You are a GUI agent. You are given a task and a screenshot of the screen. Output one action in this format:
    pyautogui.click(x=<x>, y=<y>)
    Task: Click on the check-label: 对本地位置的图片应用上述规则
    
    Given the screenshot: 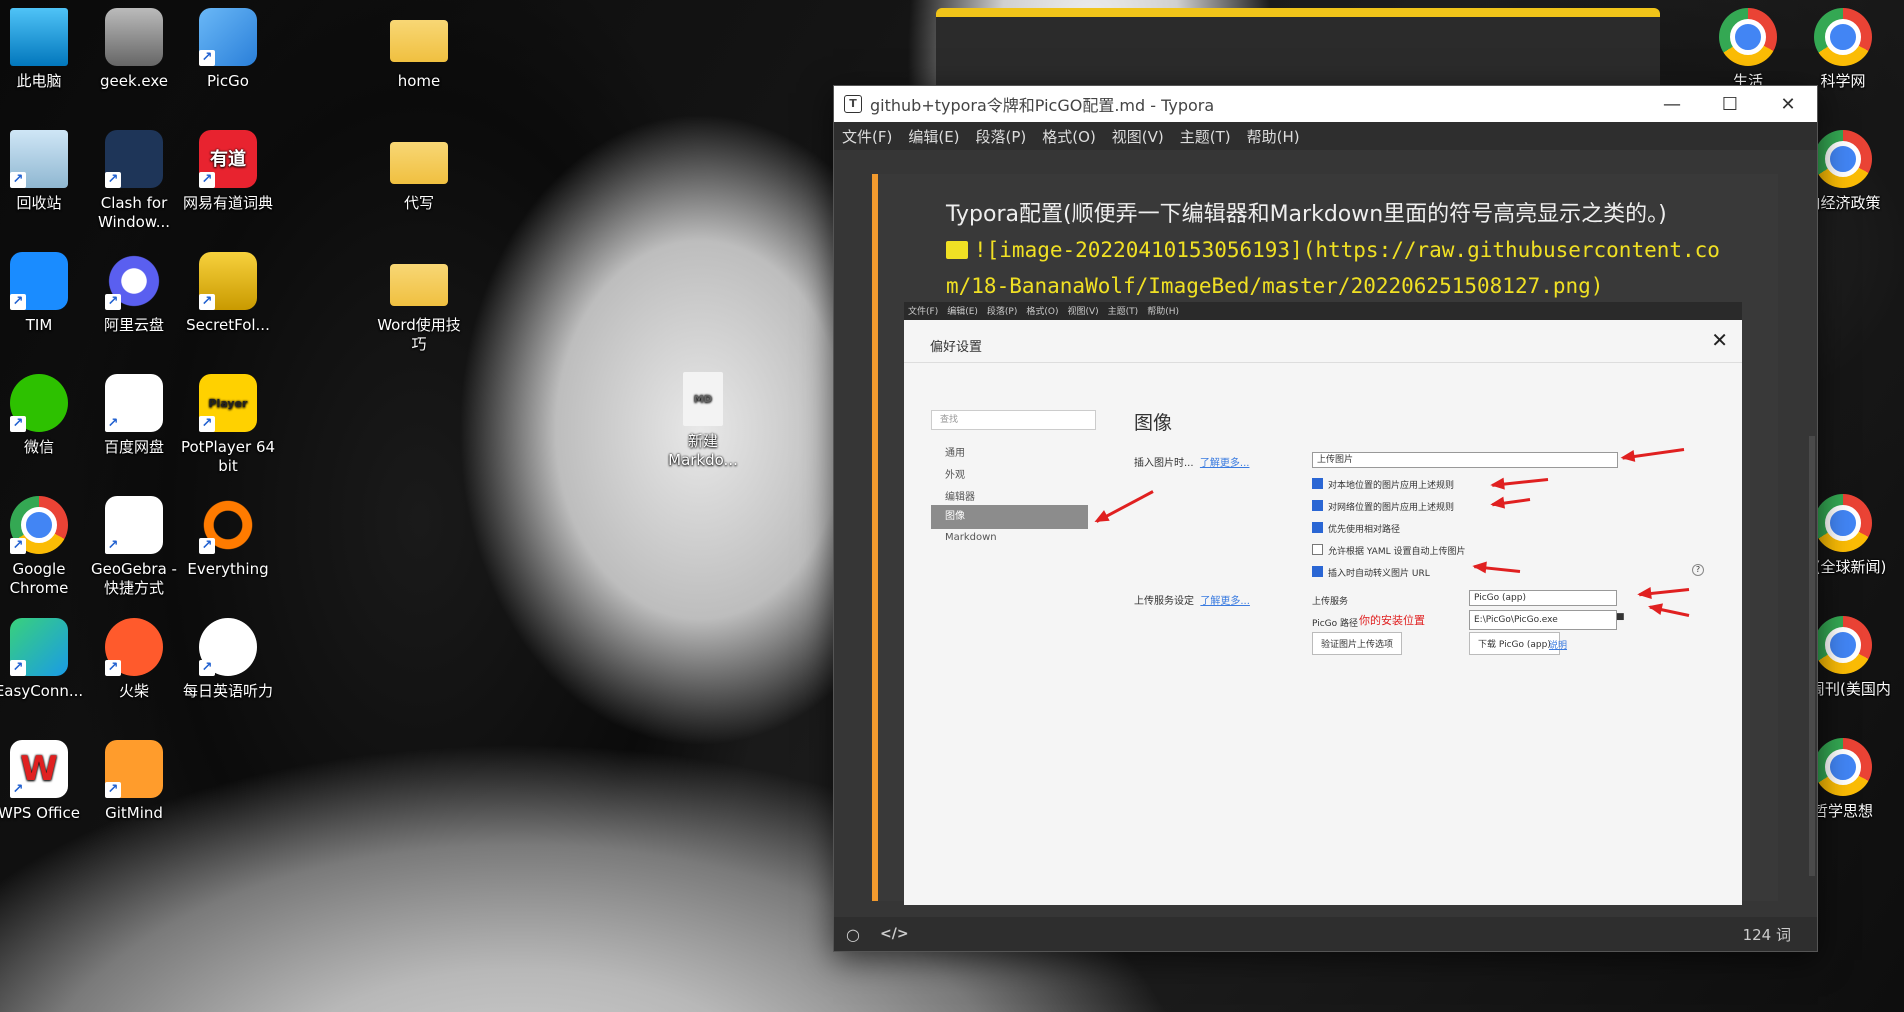 What is the action you would take?
    pyautogui.click(x=1391, y=486)
    